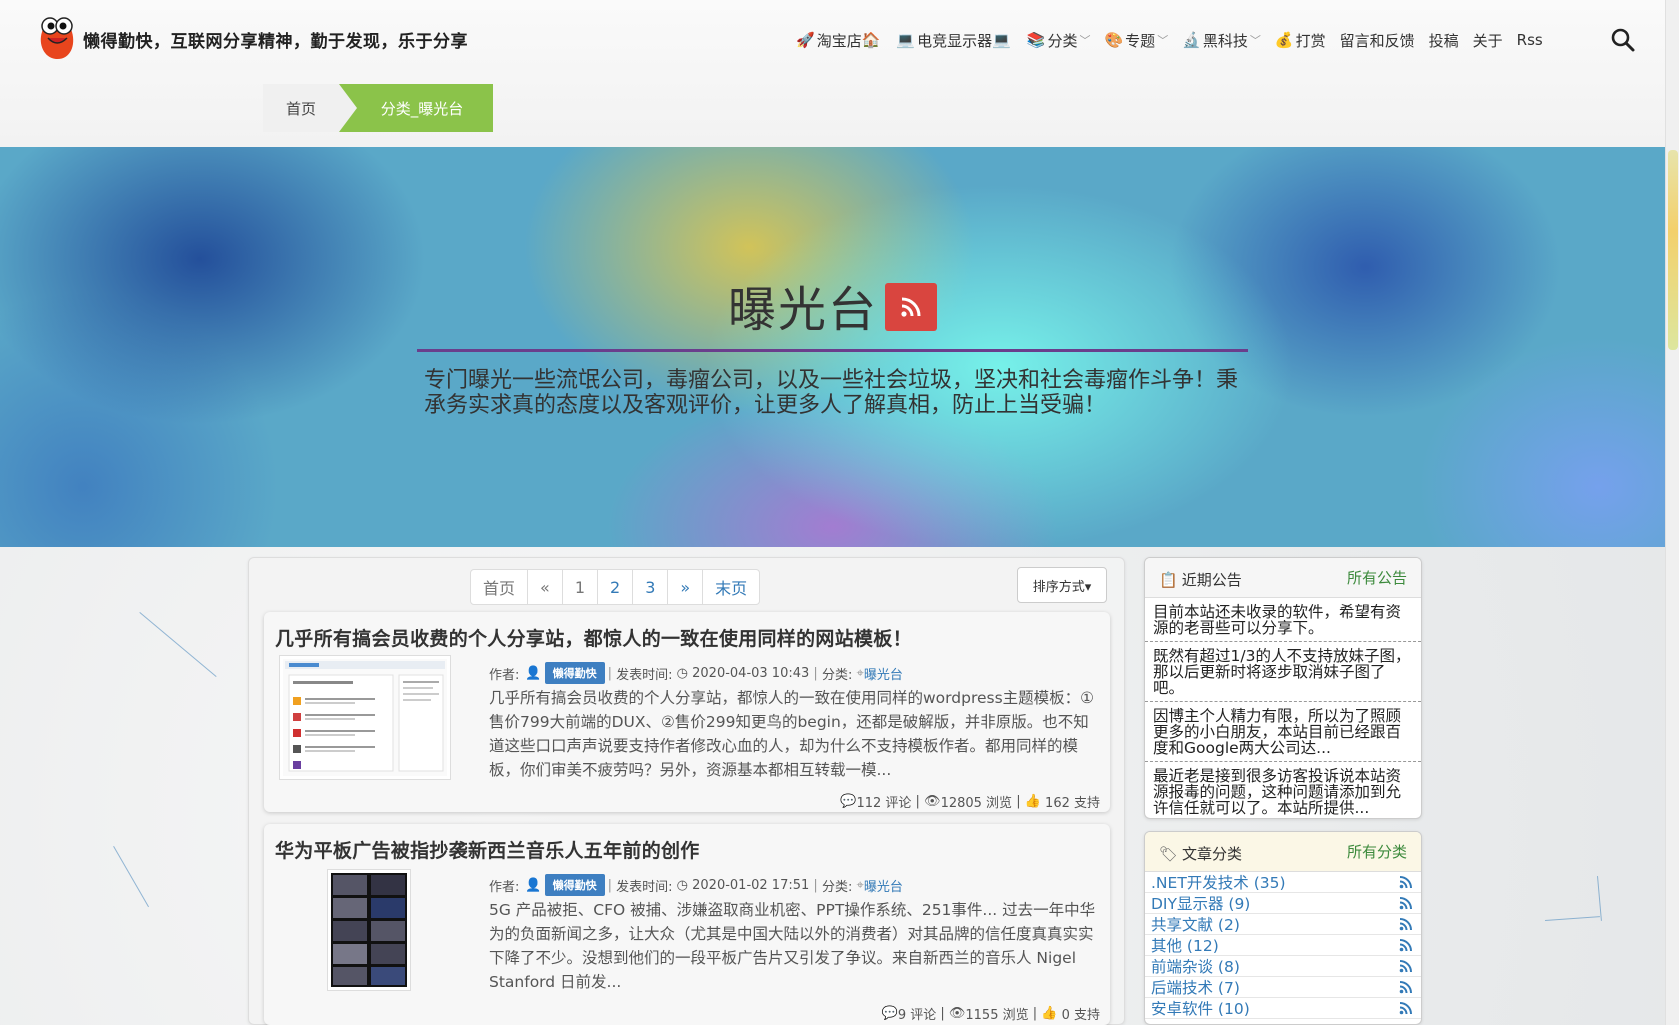 This screenshot has width=1679, height=1025. Describe the element at coordinates (1283, 852) in the screenshot. I see `category-panel-header: 🏷 文章分类 所有分类` at that location.